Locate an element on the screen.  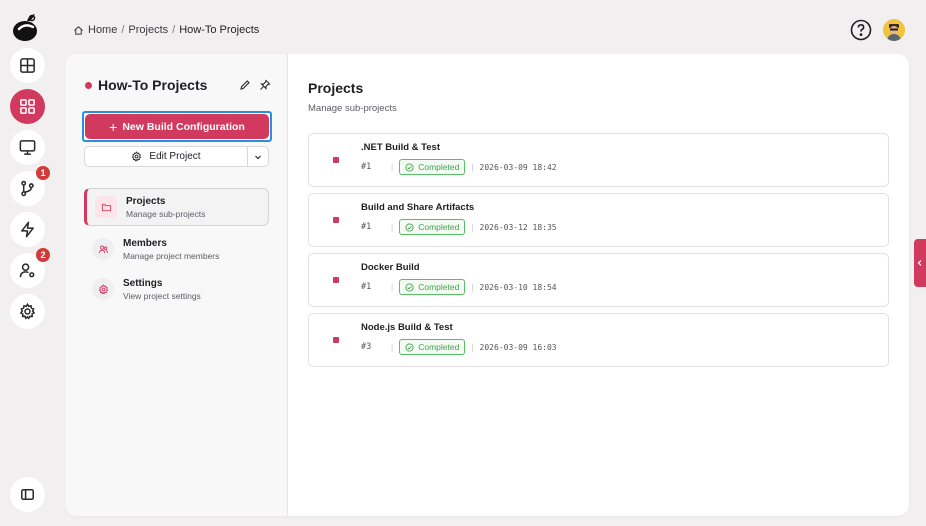
build-meta: #1 | Completed | 2026-03-10 18:54 is located at coordinates (459, 287).